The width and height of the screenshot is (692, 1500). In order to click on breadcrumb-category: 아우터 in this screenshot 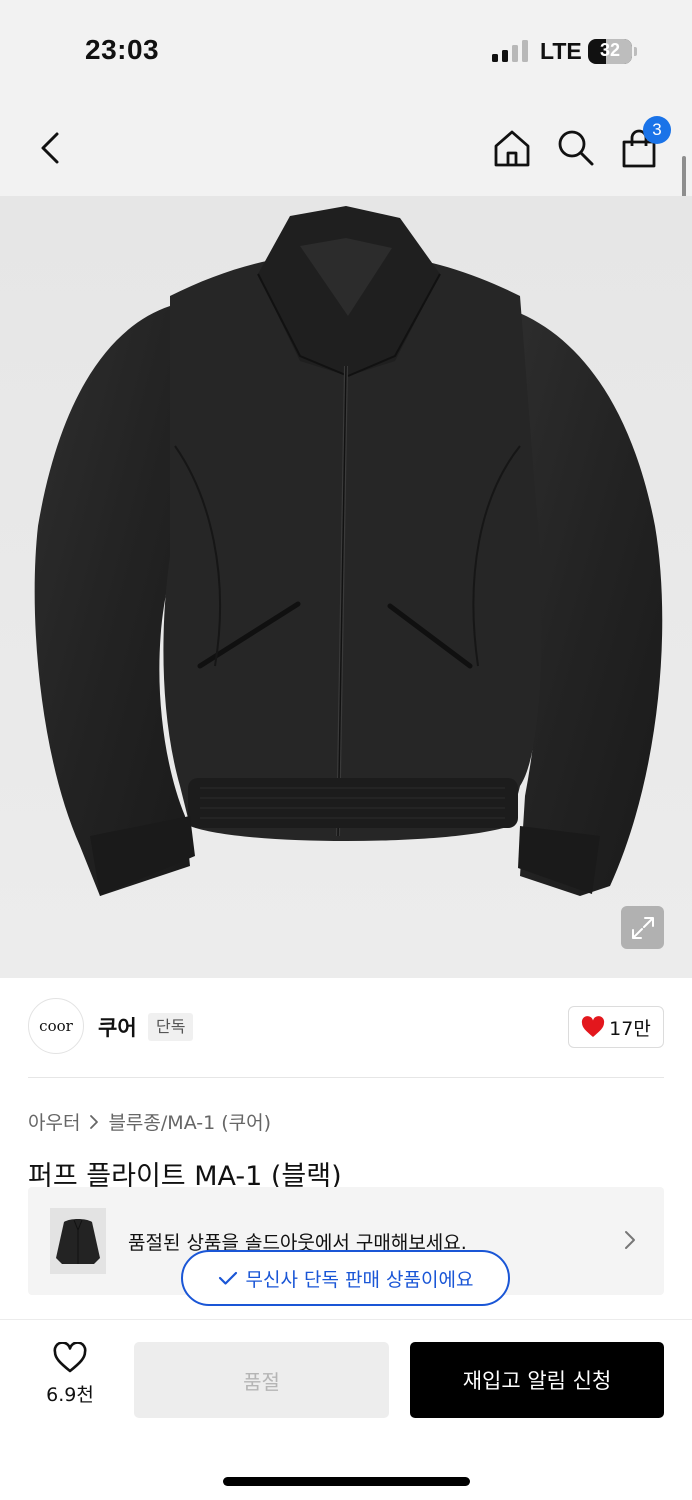, I will do `click(54, 1121)`.